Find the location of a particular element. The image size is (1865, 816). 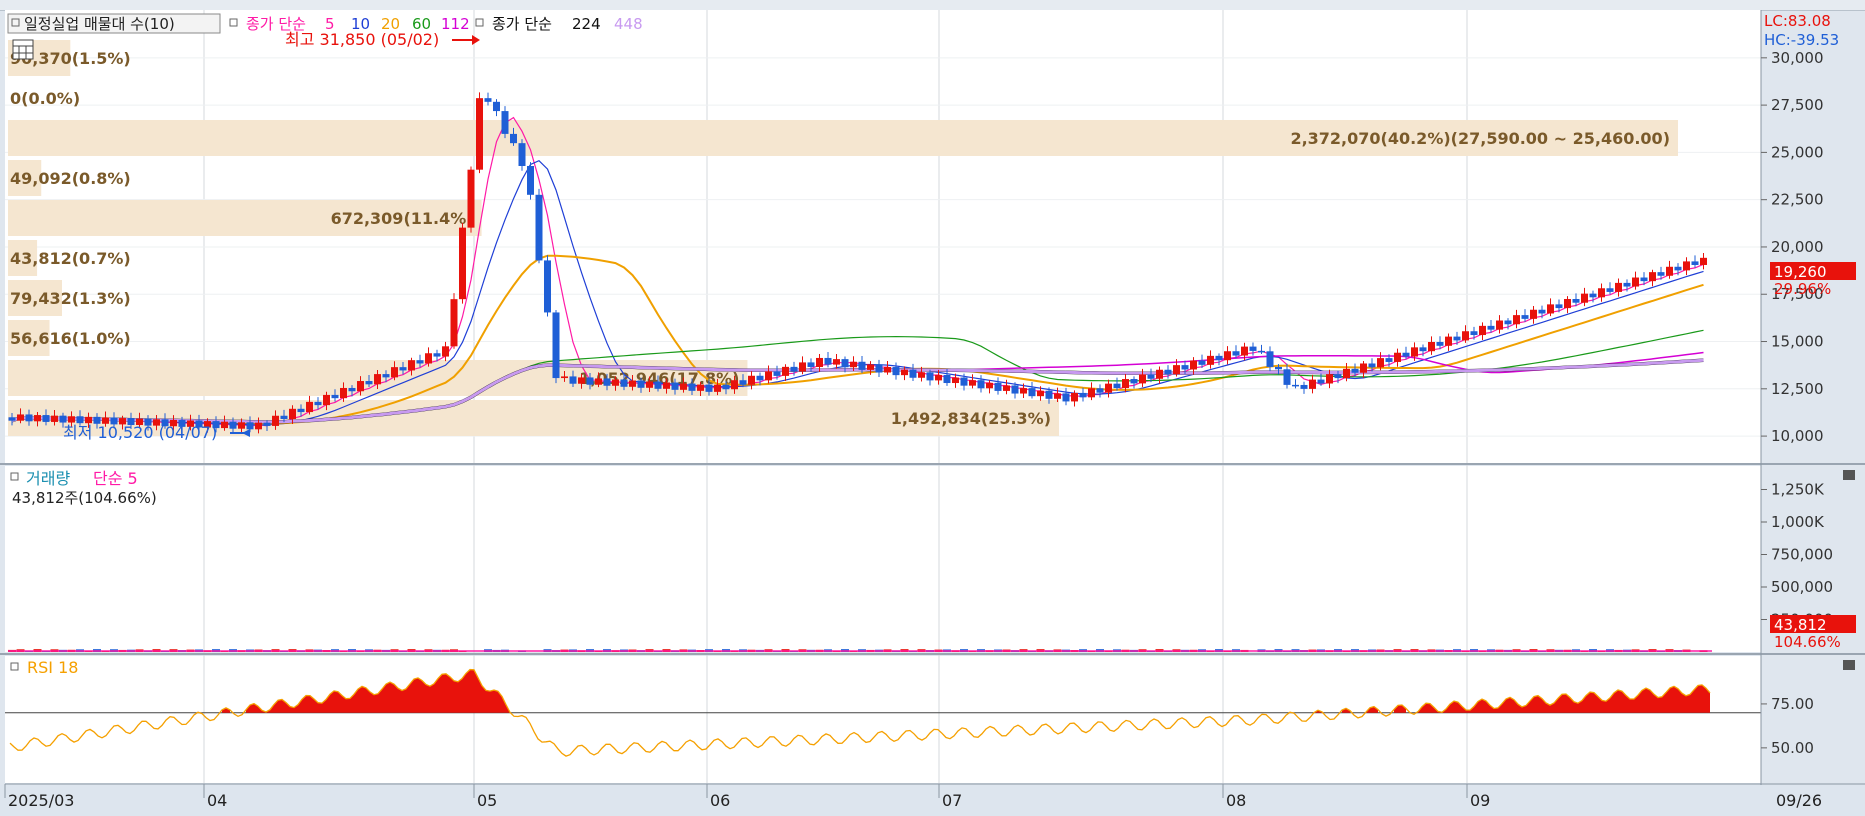

price-tick-label: 15,000 is located at coordinates (1797, 342).